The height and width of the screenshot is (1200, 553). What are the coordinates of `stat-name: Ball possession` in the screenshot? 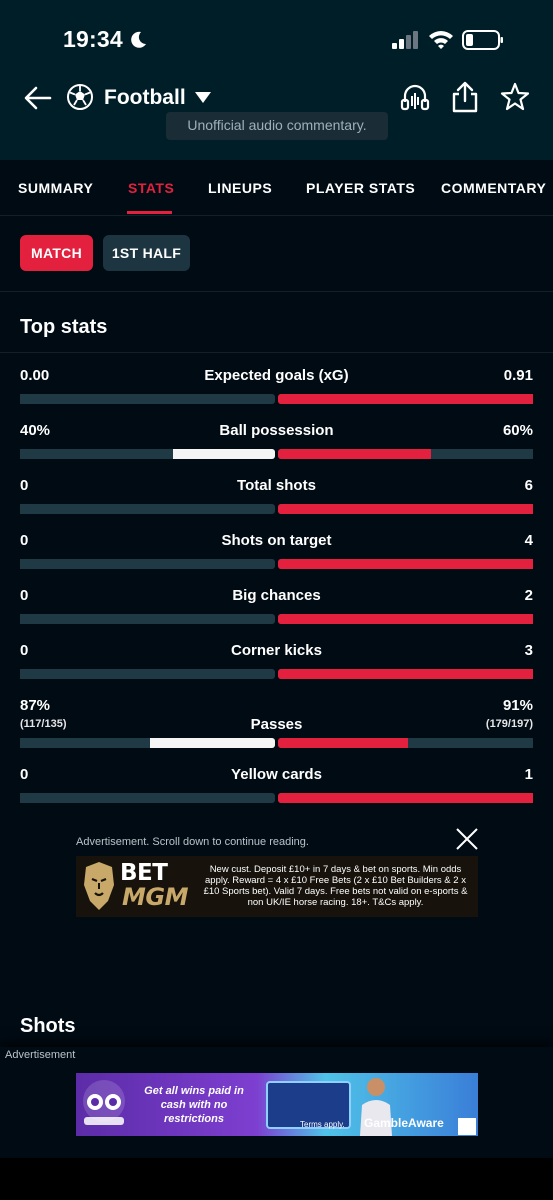 It's located at (276, 430).